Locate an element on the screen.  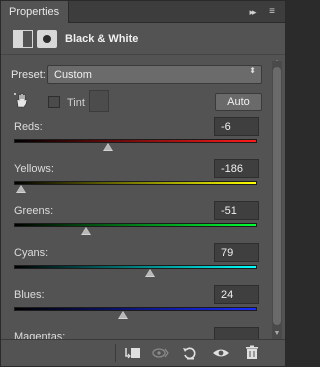
slider-thumb-yellows is located at coordinates (20, 189).